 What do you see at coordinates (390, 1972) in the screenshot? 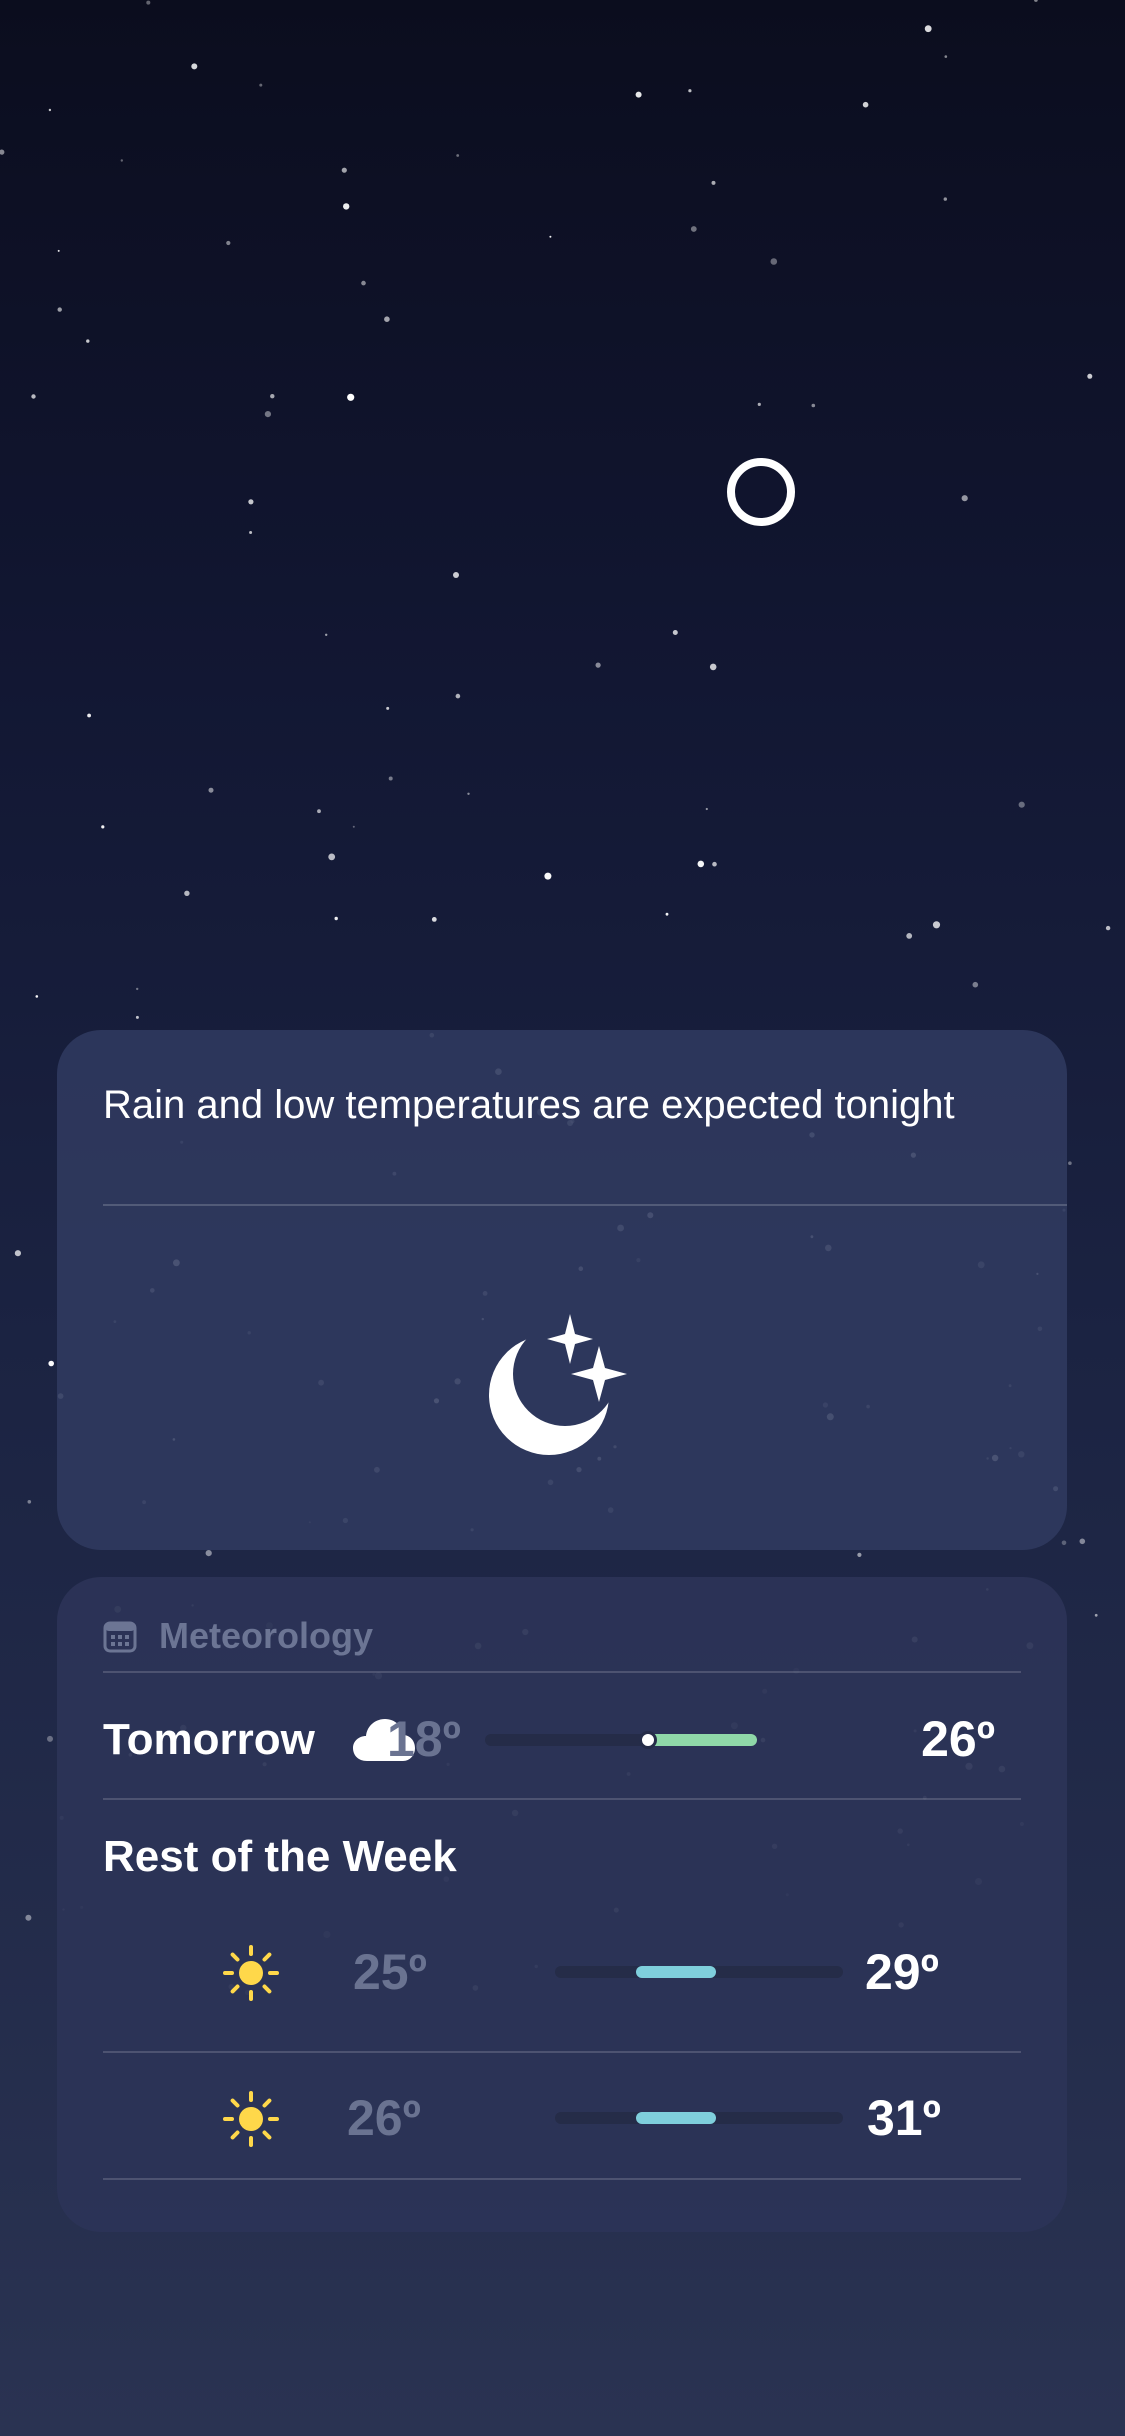
I see `low-temp: 25º` at bounding box center [390, 1972].